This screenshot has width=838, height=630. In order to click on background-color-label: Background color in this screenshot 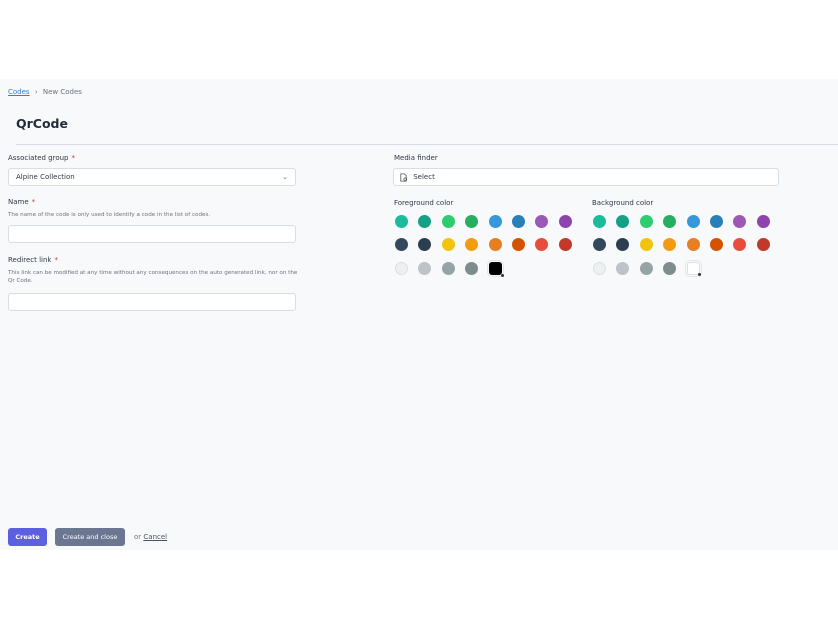, I will do `click(623, 203)`.